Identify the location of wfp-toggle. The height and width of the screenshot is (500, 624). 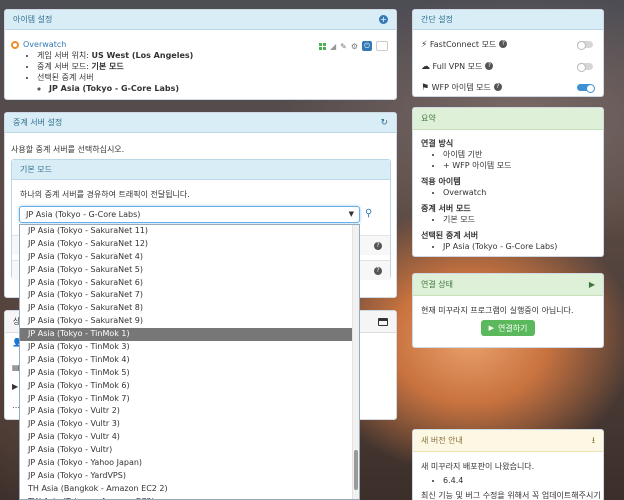
(586, 88).